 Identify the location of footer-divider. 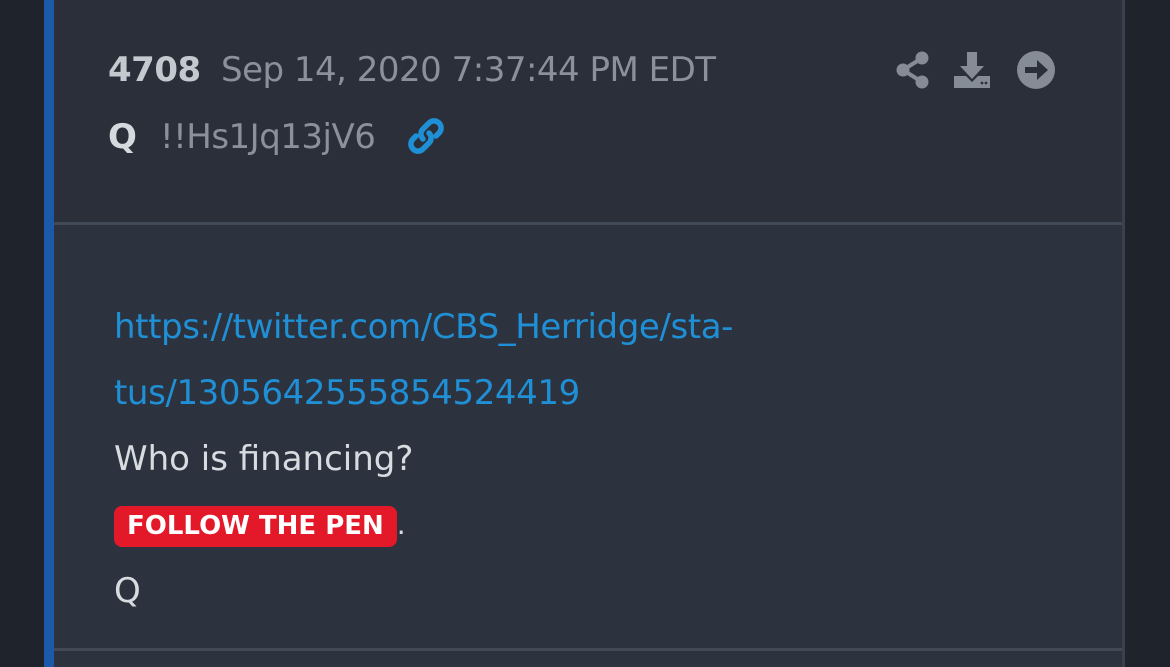
(588, 649).